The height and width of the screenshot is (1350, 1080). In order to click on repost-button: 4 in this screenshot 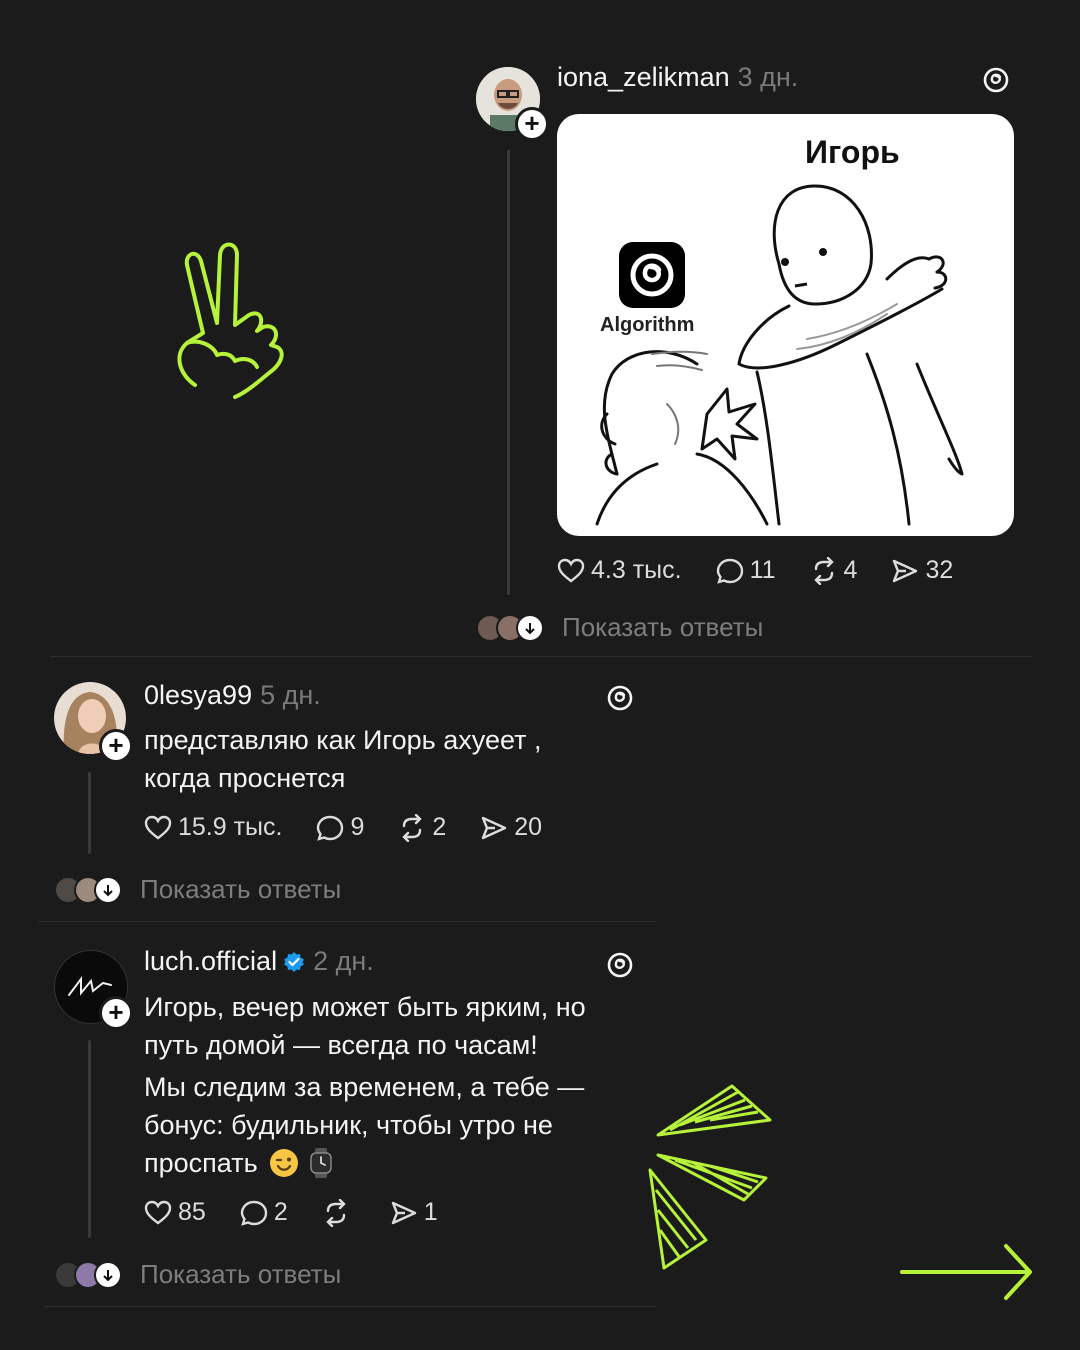, I will do `click(834, 570)`.